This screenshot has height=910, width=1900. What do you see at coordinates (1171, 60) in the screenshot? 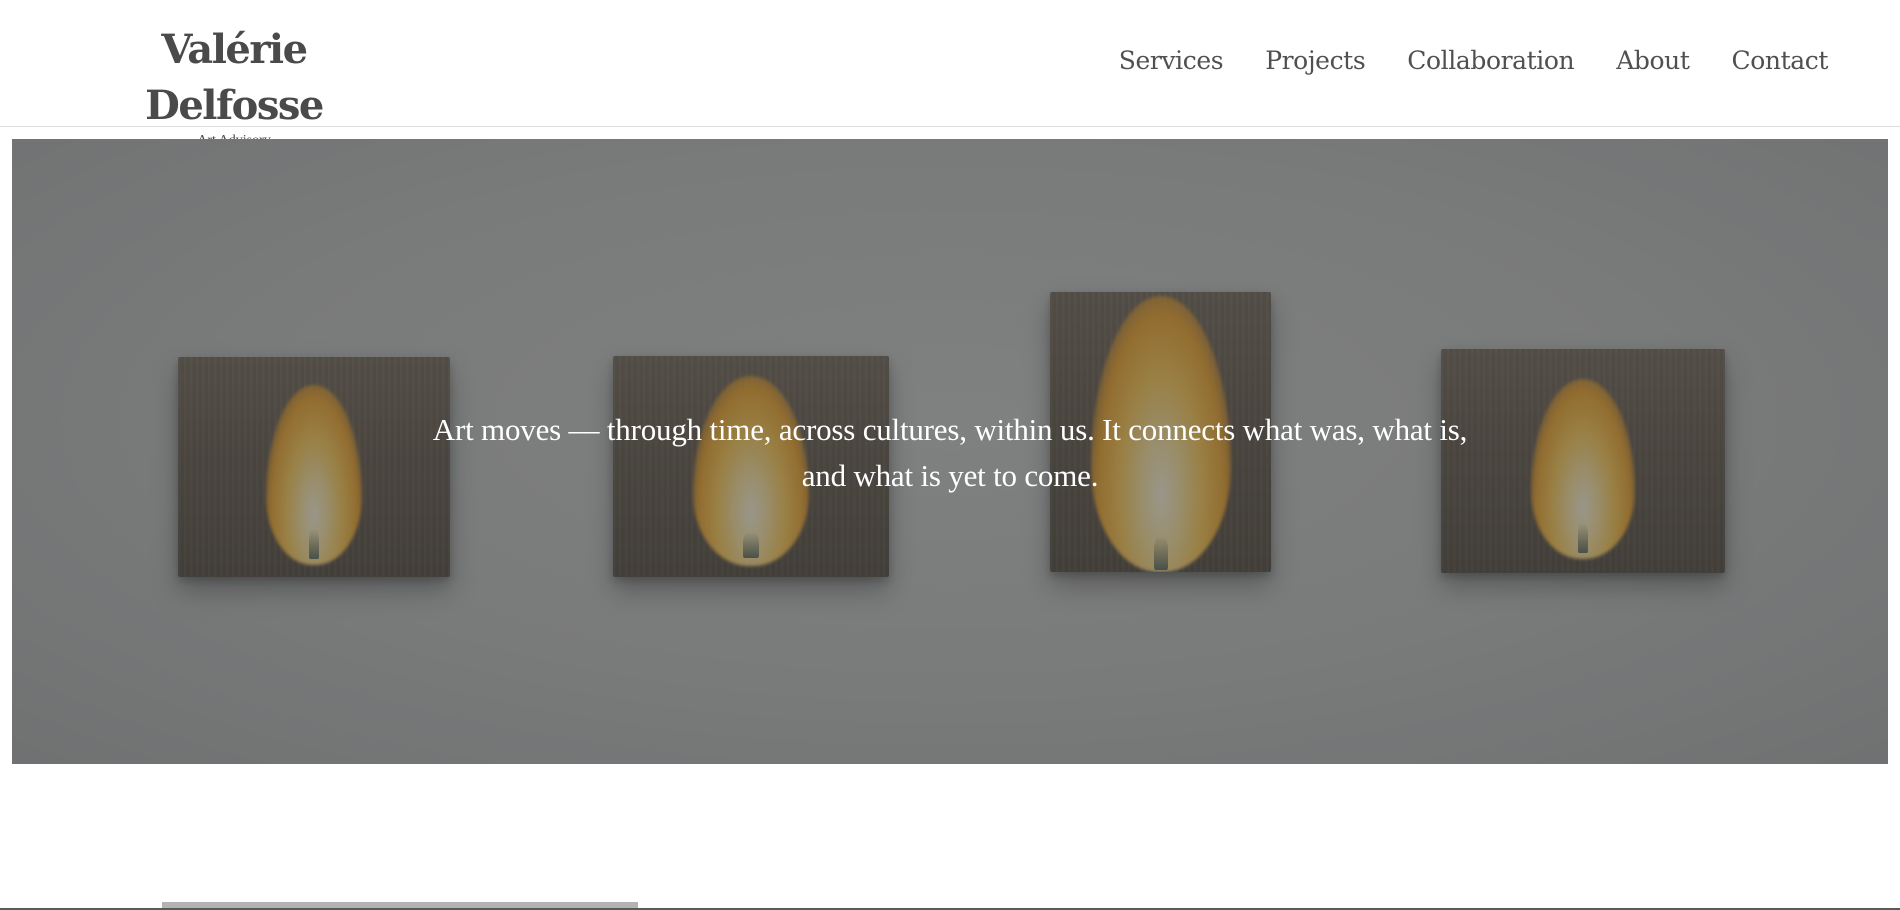
I see `nav-link-services: Services` at bounding box center [1171, 60].